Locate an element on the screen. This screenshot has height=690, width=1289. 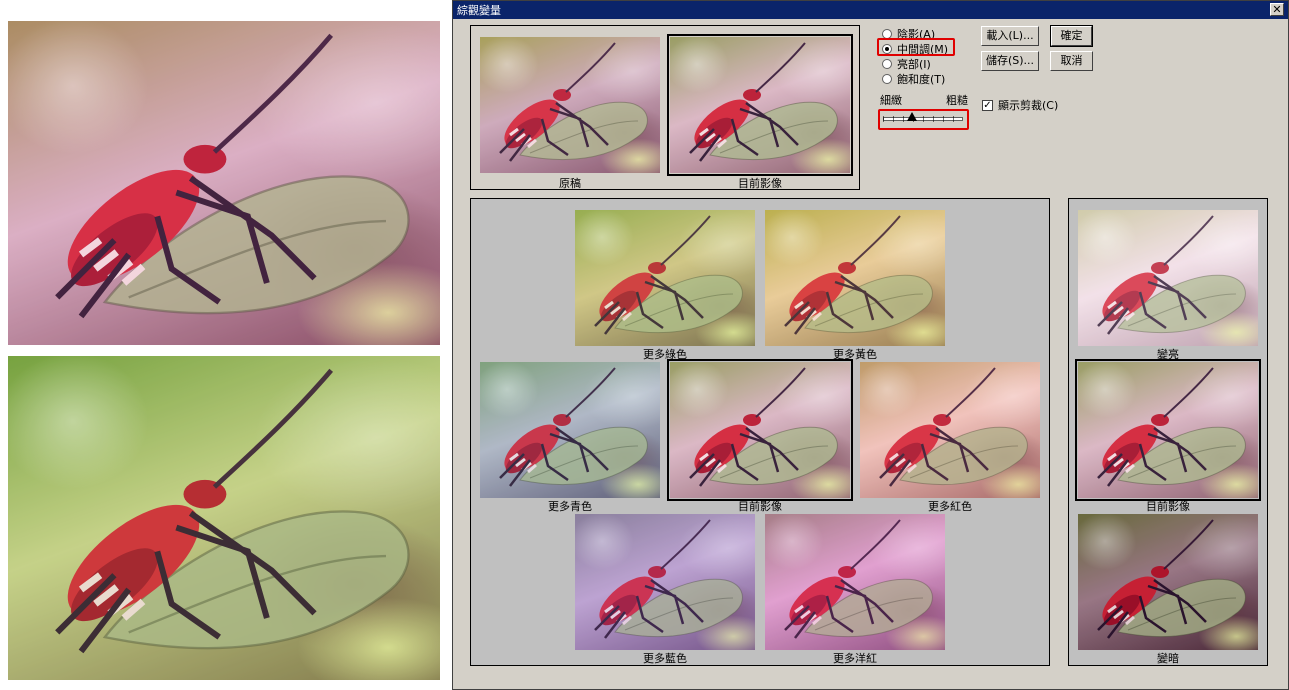
original-caption: 原稿 is located at coordinates (570, 183).